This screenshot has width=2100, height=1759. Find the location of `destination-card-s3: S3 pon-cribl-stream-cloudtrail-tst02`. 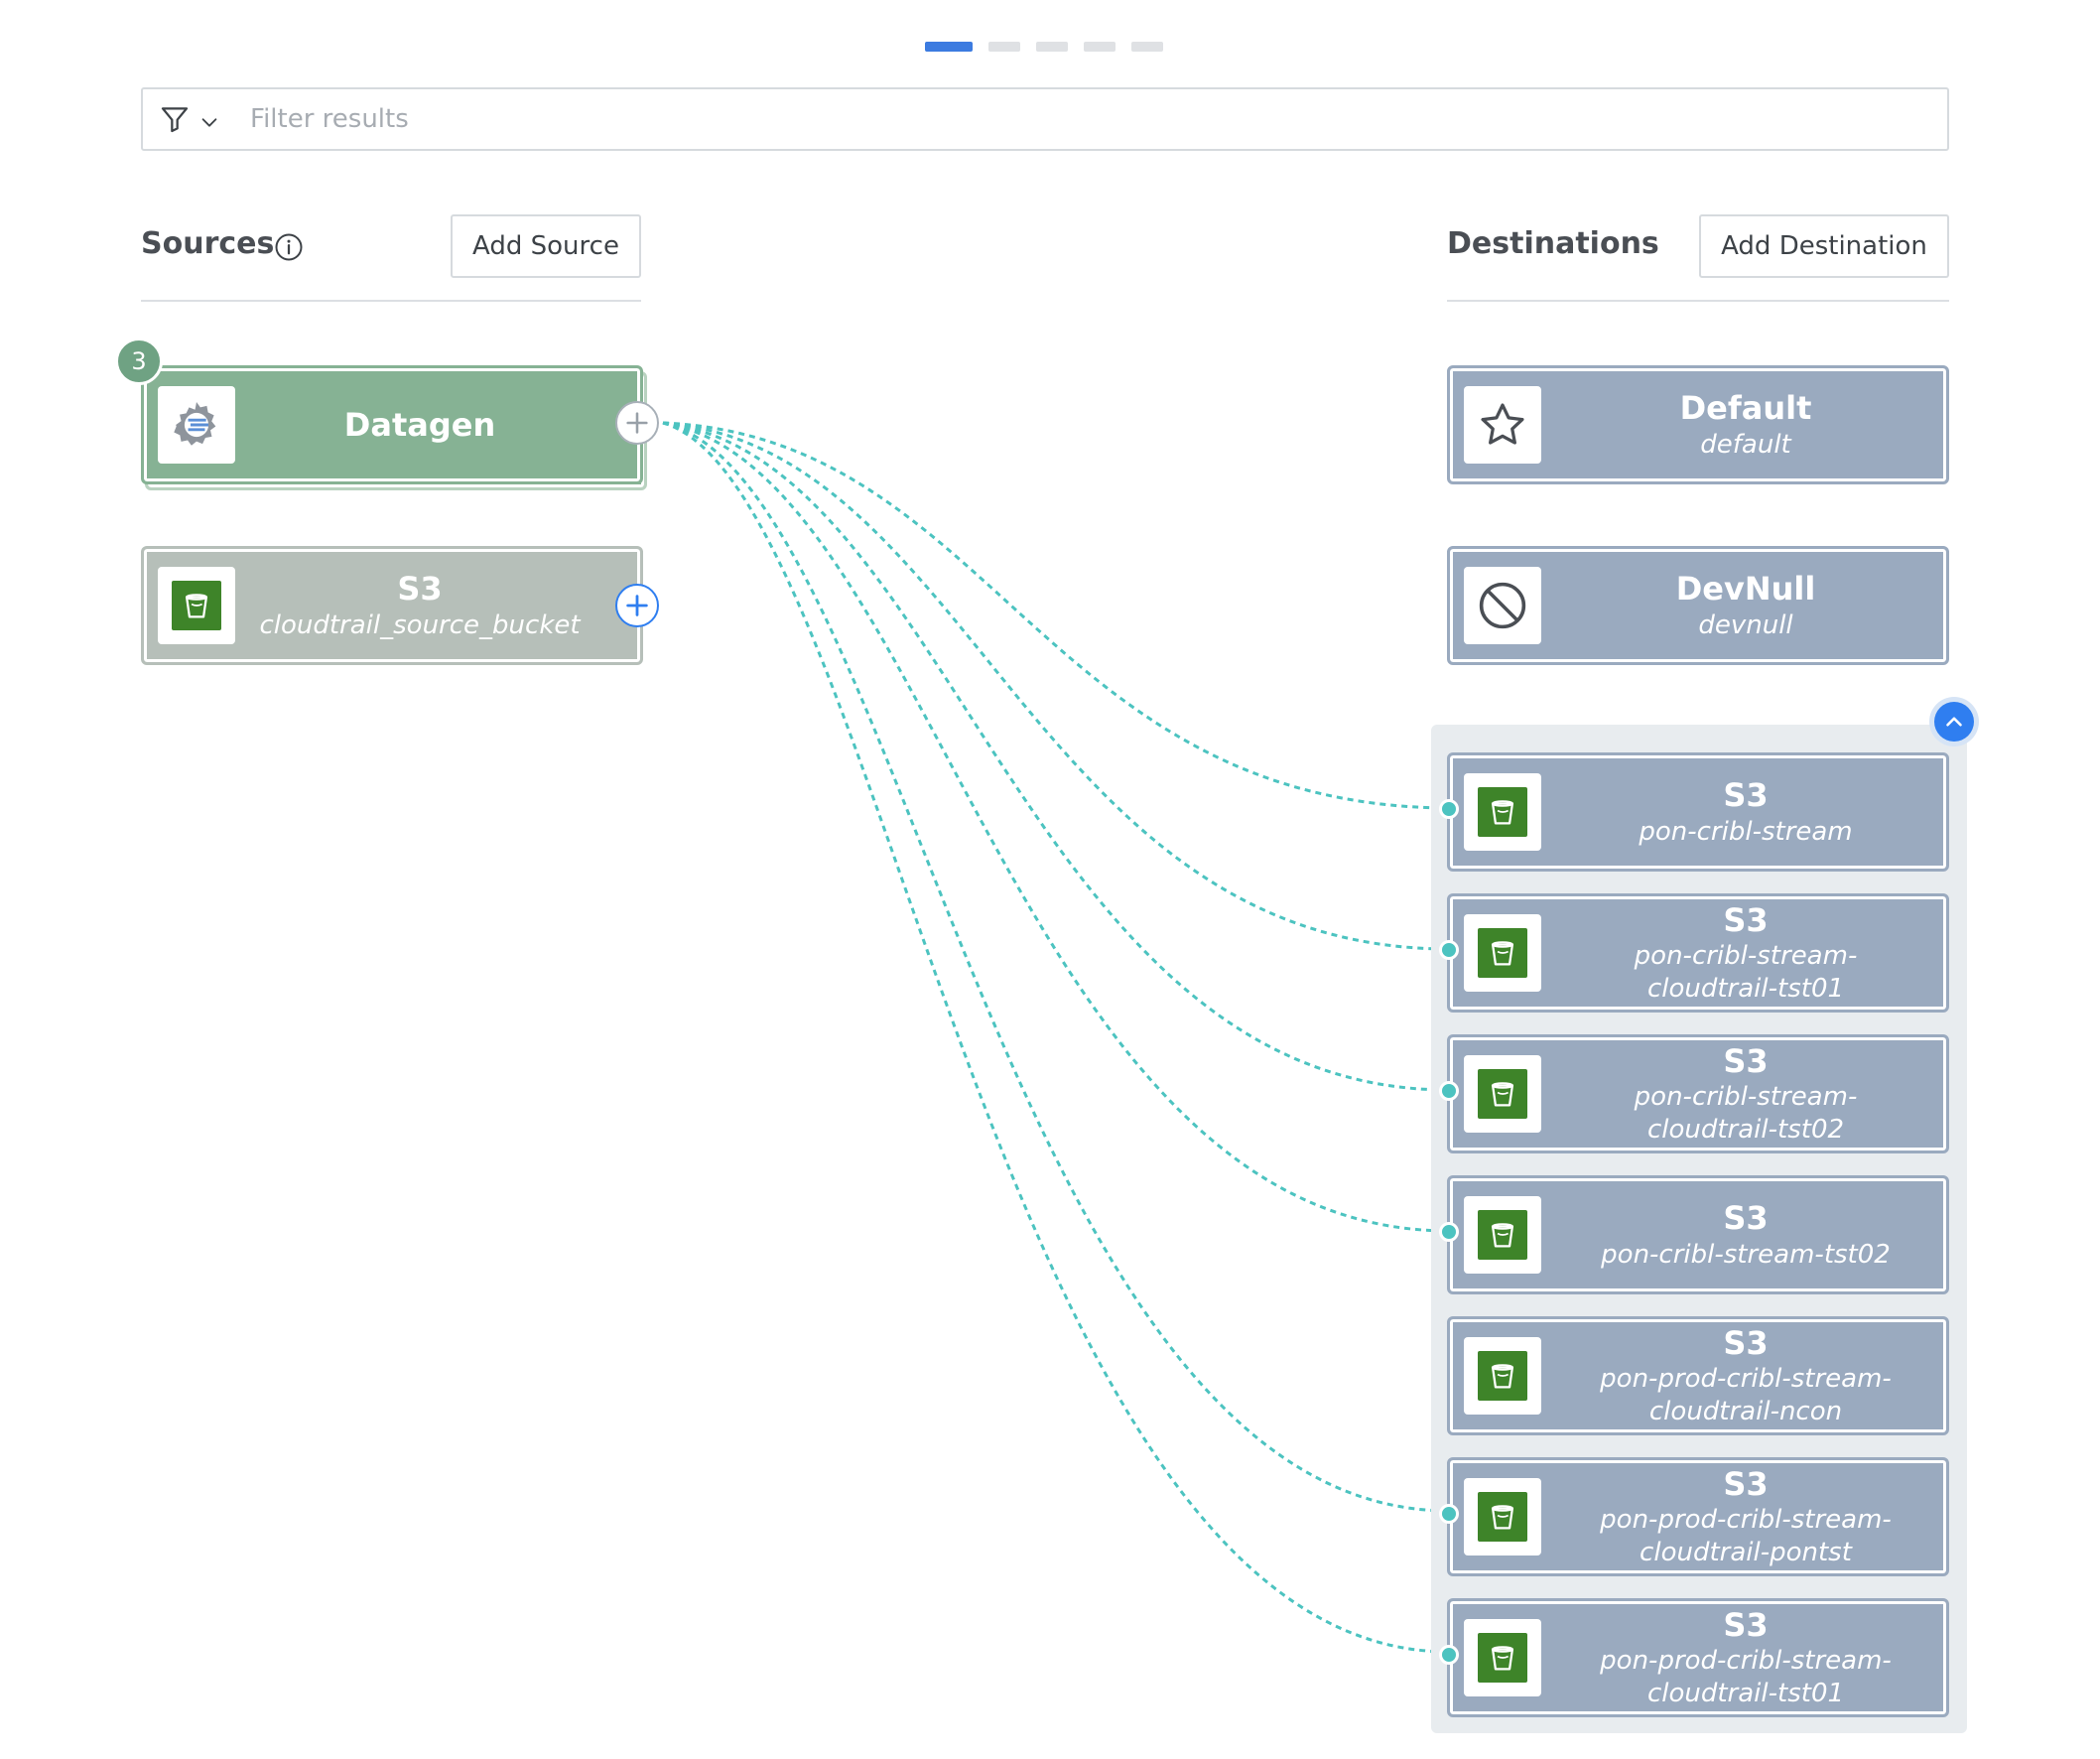

destination-card-s3: S3 pon-cribl-stream-cloudtrail-tst02 is located at coordinates (1698, 1093).